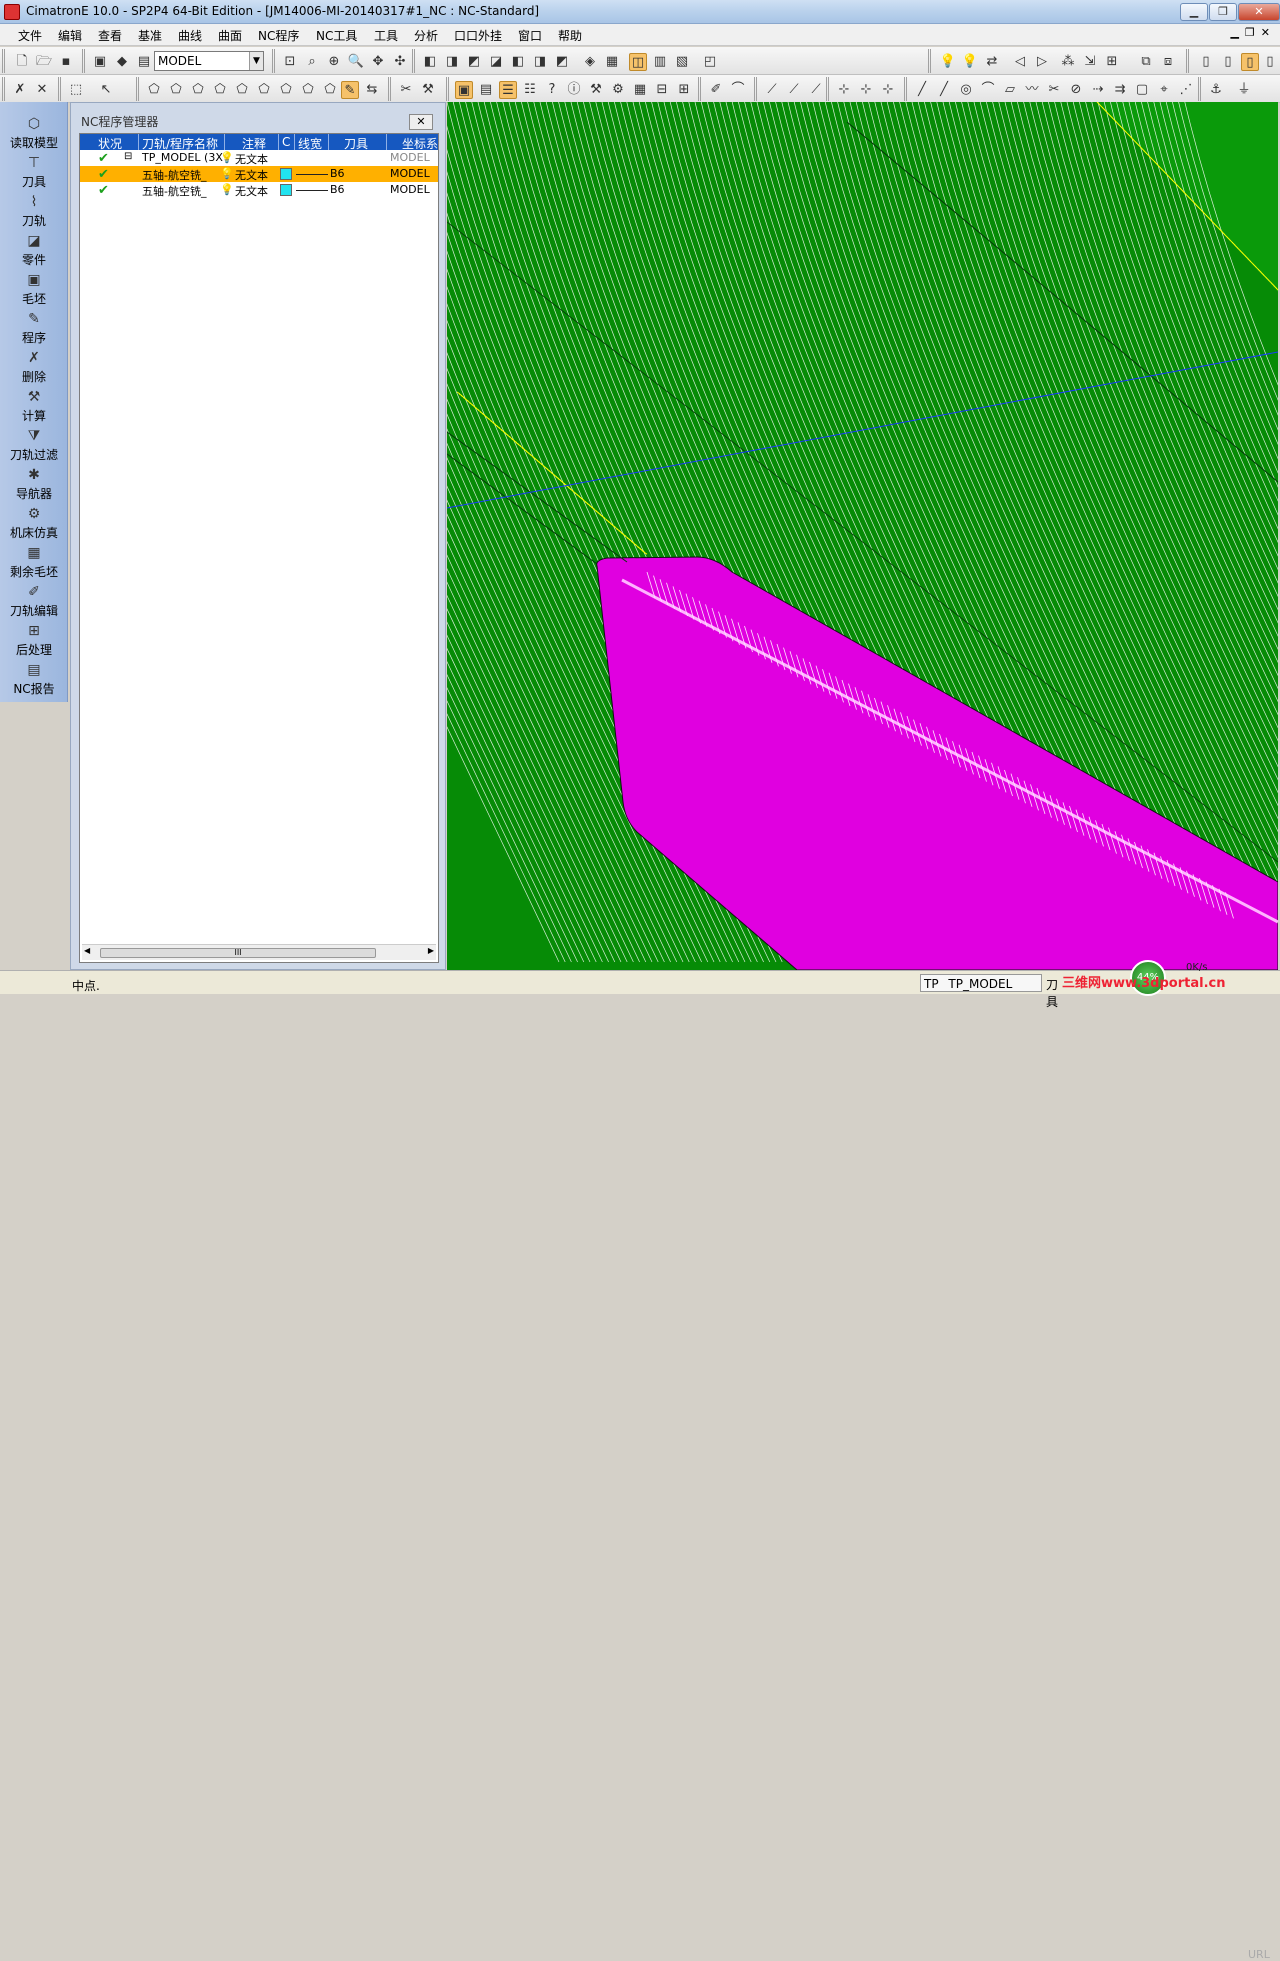  Describe the element at coordinates (372, 90) in the screenshot. I see `face-swap-icon: ⇆` at that location.